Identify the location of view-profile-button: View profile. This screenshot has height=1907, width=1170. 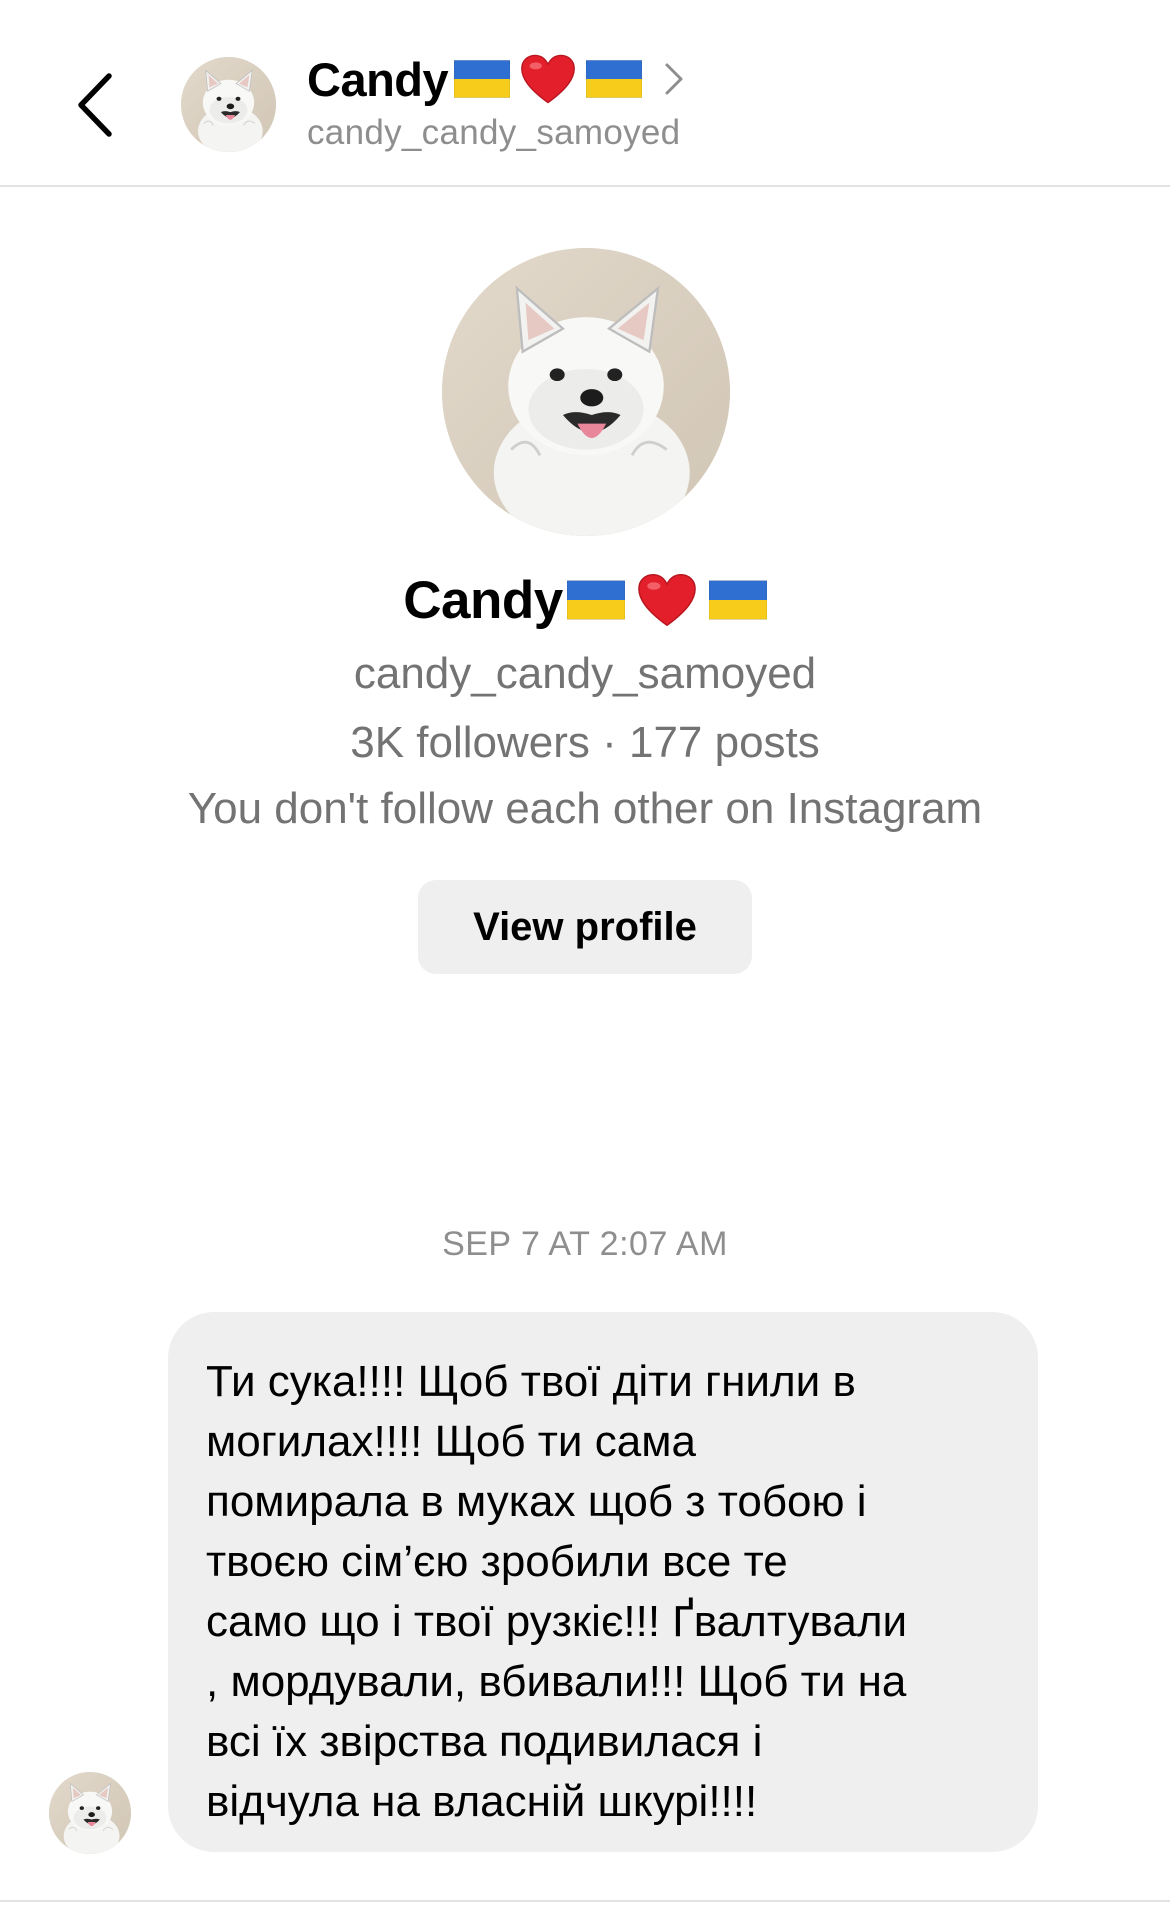
(585, 927).